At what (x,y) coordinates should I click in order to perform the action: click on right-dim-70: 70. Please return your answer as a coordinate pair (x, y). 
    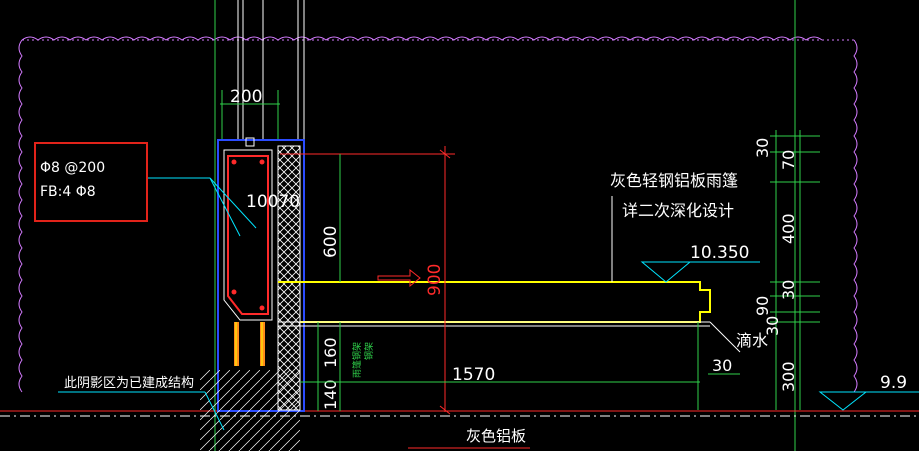
    Looking at the image, I should click on (788, 160).